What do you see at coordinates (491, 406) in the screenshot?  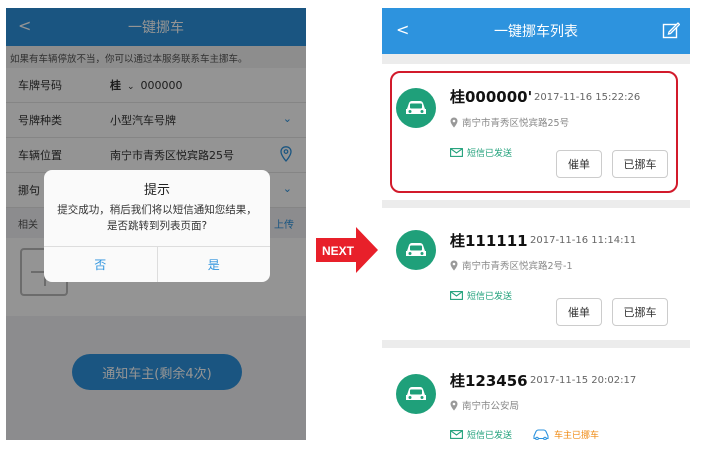 I see `address-text: 南宁市公安局` at bounding box center [491, 406].